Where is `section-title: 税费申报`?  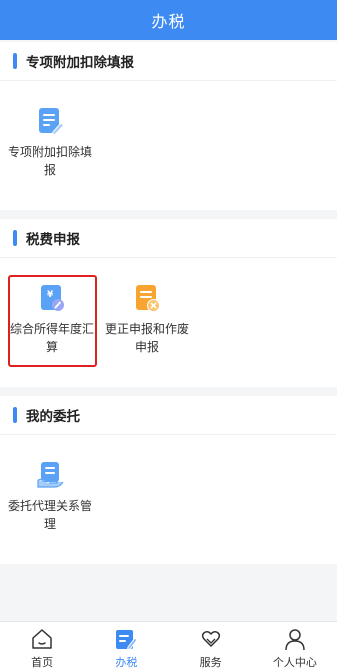 section-title: 税费申报 is located at coordinates (53, 240).